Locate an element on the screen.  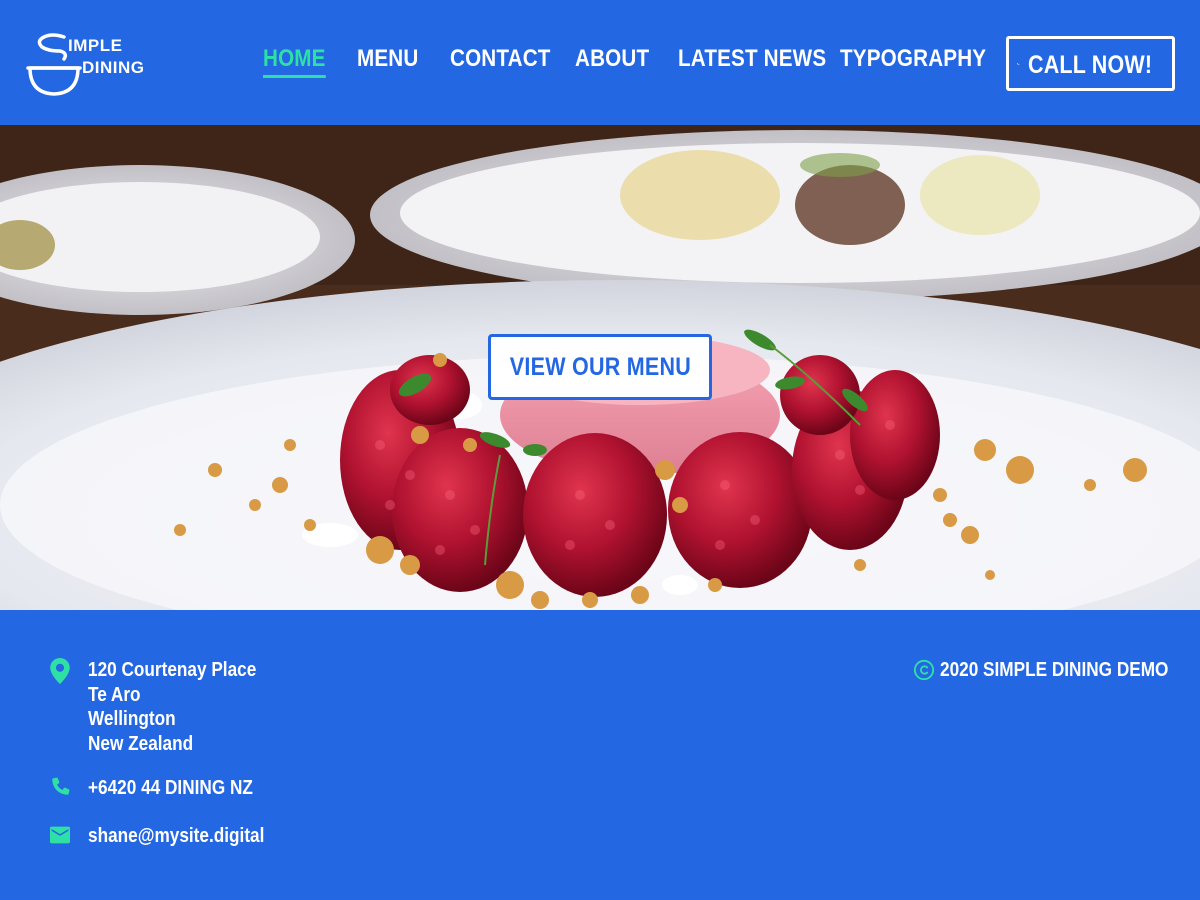
footer-email-link: shane@mysite.digital is located at coordinates (176, 836).